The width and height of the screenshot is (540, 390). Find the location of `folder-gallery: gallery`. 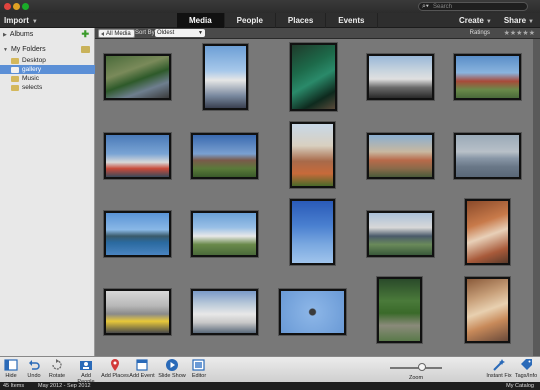

folder-gallery: gallery is located at coordinates (47, 69).